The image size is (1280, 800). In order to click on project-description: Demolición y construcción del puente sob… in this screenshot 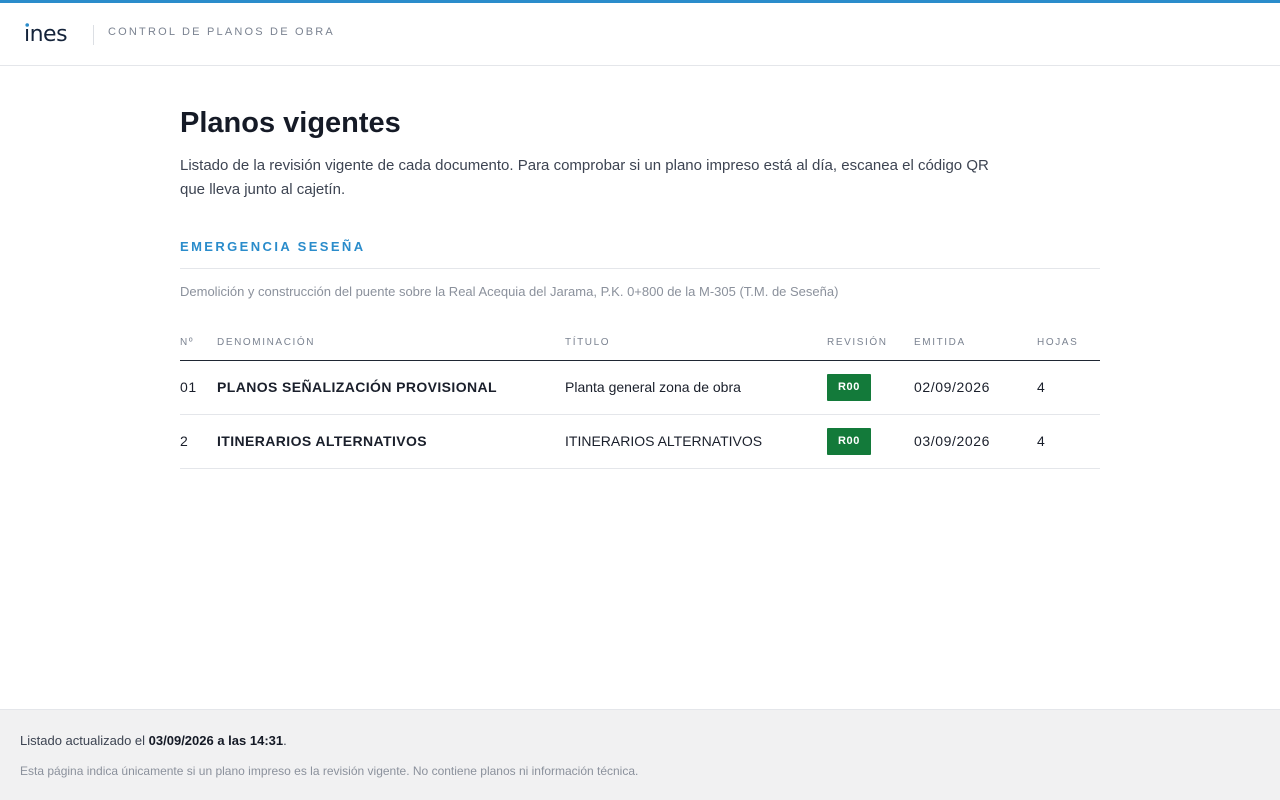, I will do `click(509, 291)`.